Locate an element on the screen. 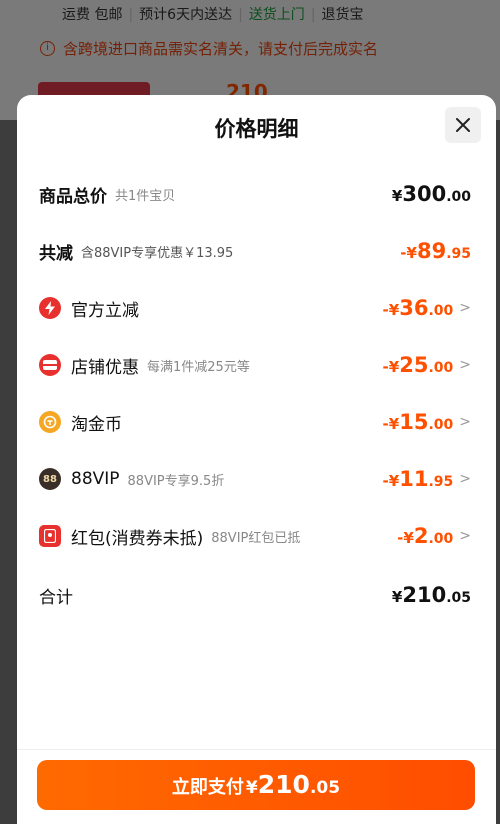 Image resolution: width=500 pixels, height=824 pixels. row-shop-discount: 店铺优惠 每满1件减25元等 -¥ 25.00 > is located at coordinates (255, 365).